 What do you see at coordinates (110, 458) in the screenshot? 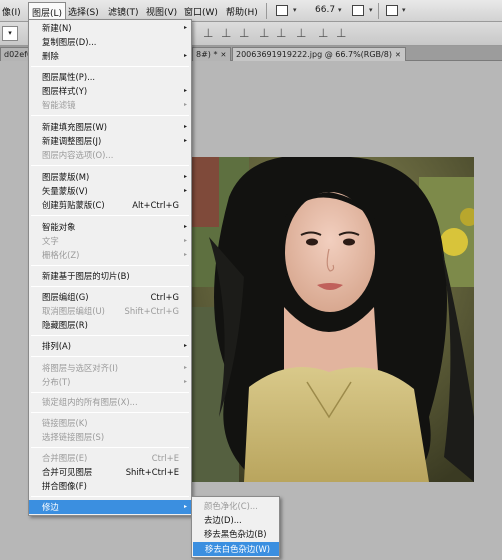
I see `menu-item-merge-layers: 合并图层(E) Ctrl+E` at bounding box center [110, 458].